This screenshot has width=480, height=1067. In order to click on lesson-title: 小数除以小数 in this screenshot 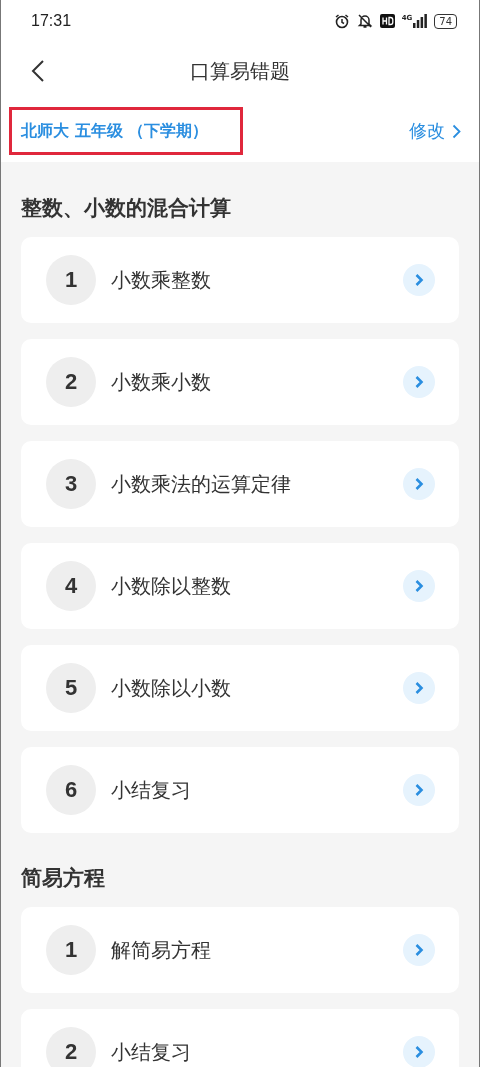, I will do `click(171, 688)`.